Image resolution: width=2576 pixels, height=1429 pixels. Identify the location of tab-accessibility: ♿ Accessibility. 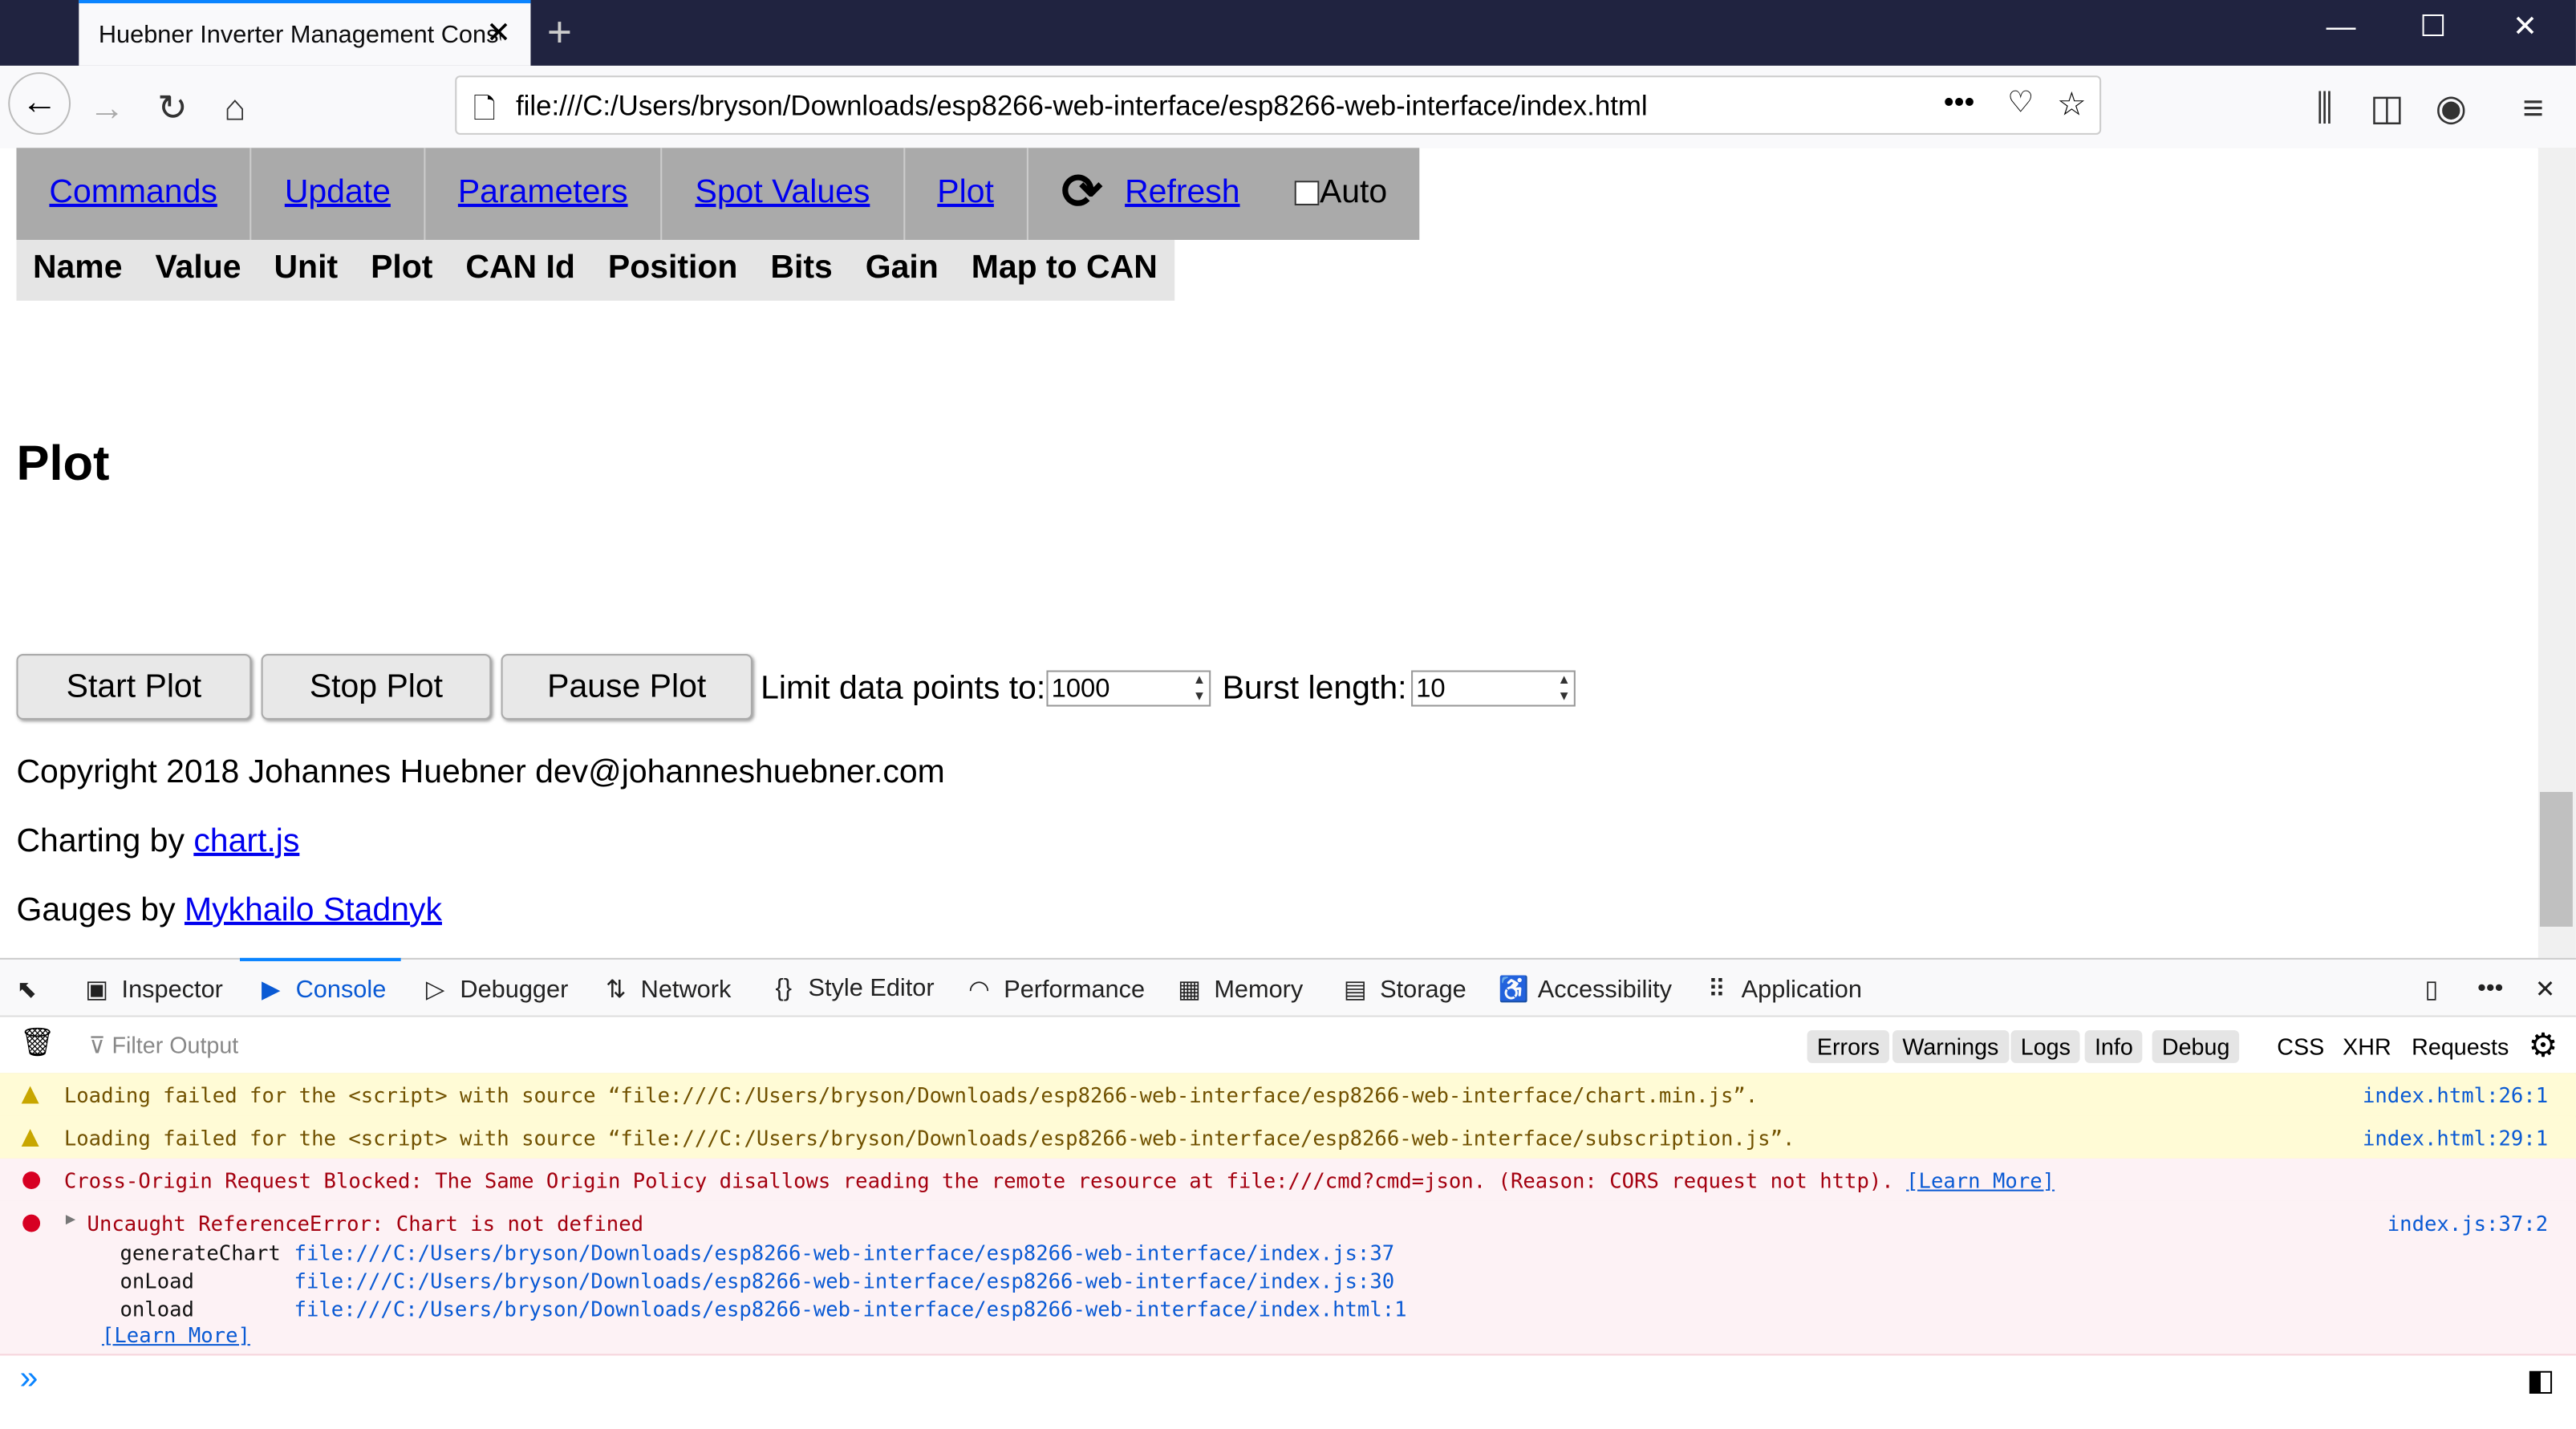
(1585, 989).